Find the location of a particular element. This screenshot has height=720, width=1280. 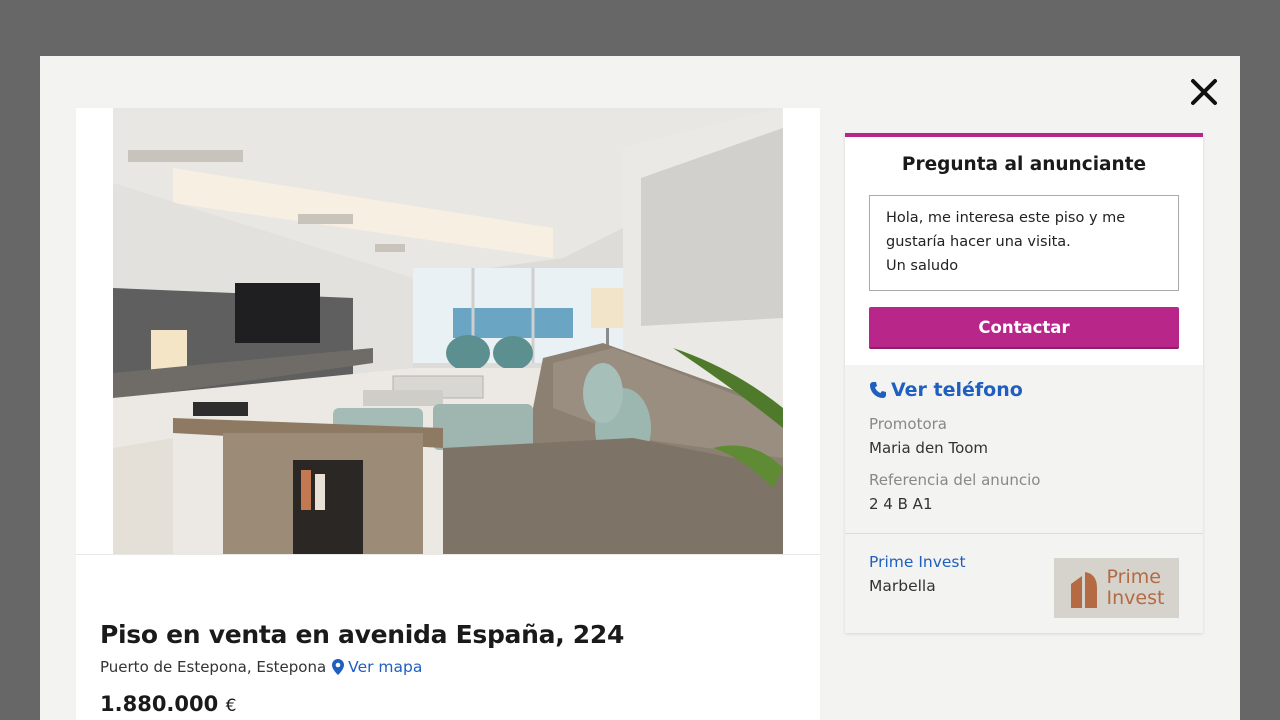

listing-price: 1.880.000 € is located at coordinates (168, 704).